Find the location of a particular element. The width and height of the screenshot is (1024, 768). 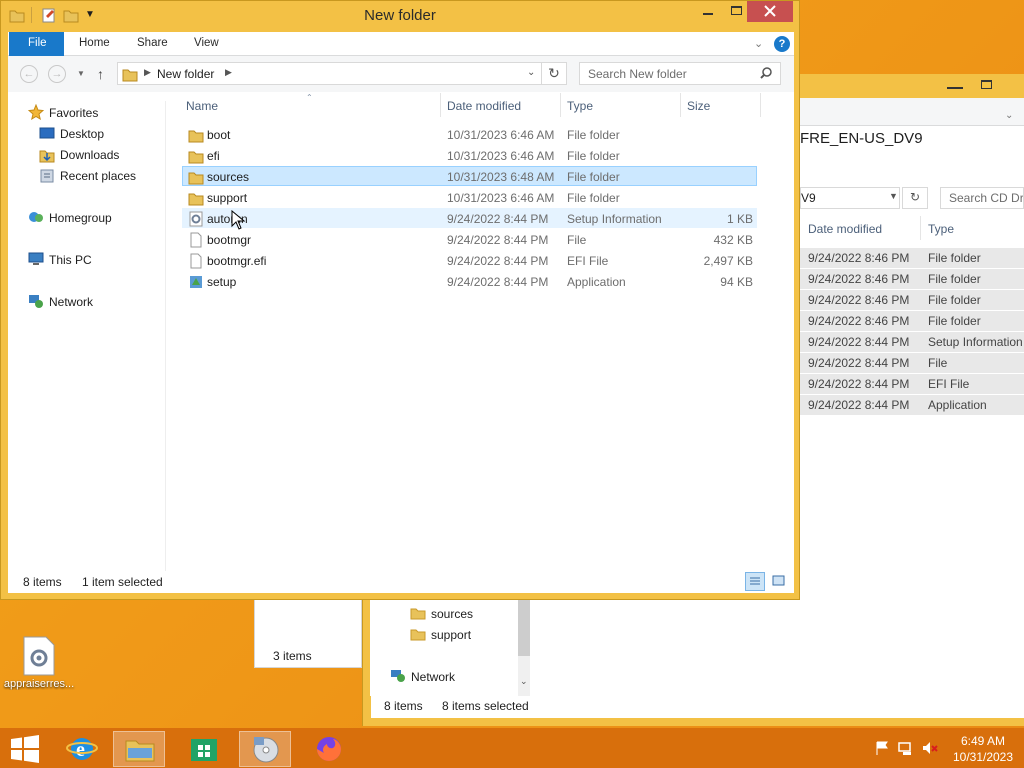

taskbar-internet-explorer: e is located at coordinates (82, 749).